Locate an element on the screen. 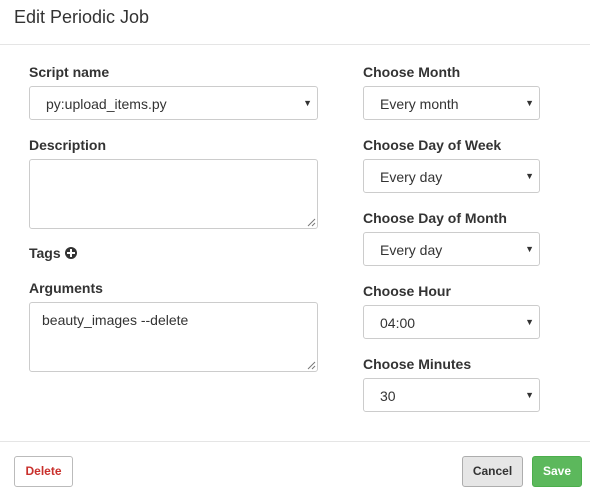  description-textarea is located at coordinates (173, 194).